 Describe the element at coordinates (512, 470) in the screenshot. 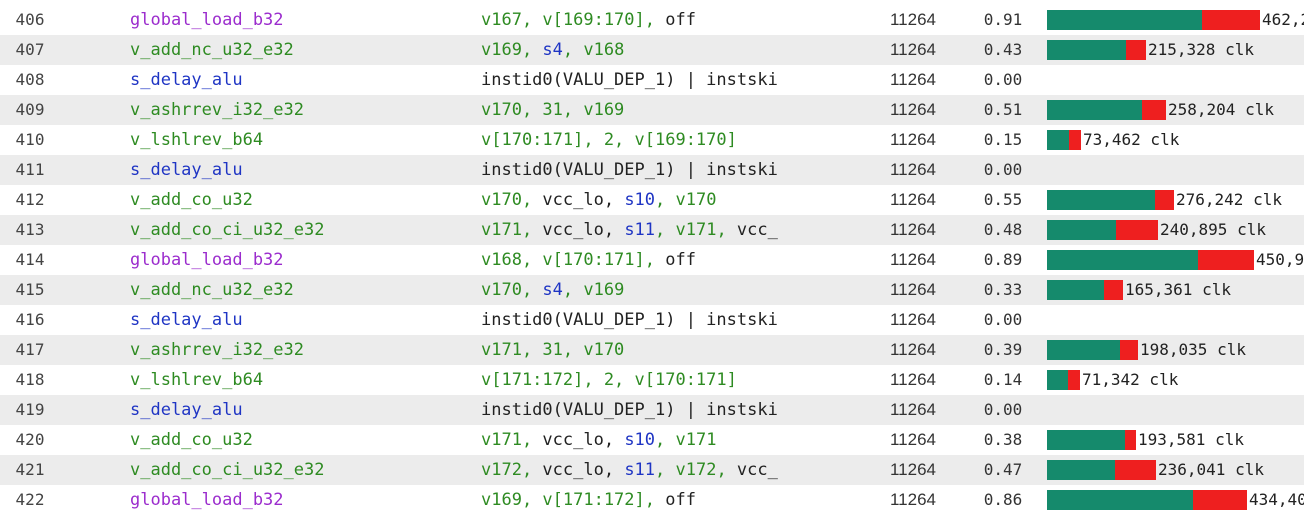

I see `operand-token: v172,` at that location.